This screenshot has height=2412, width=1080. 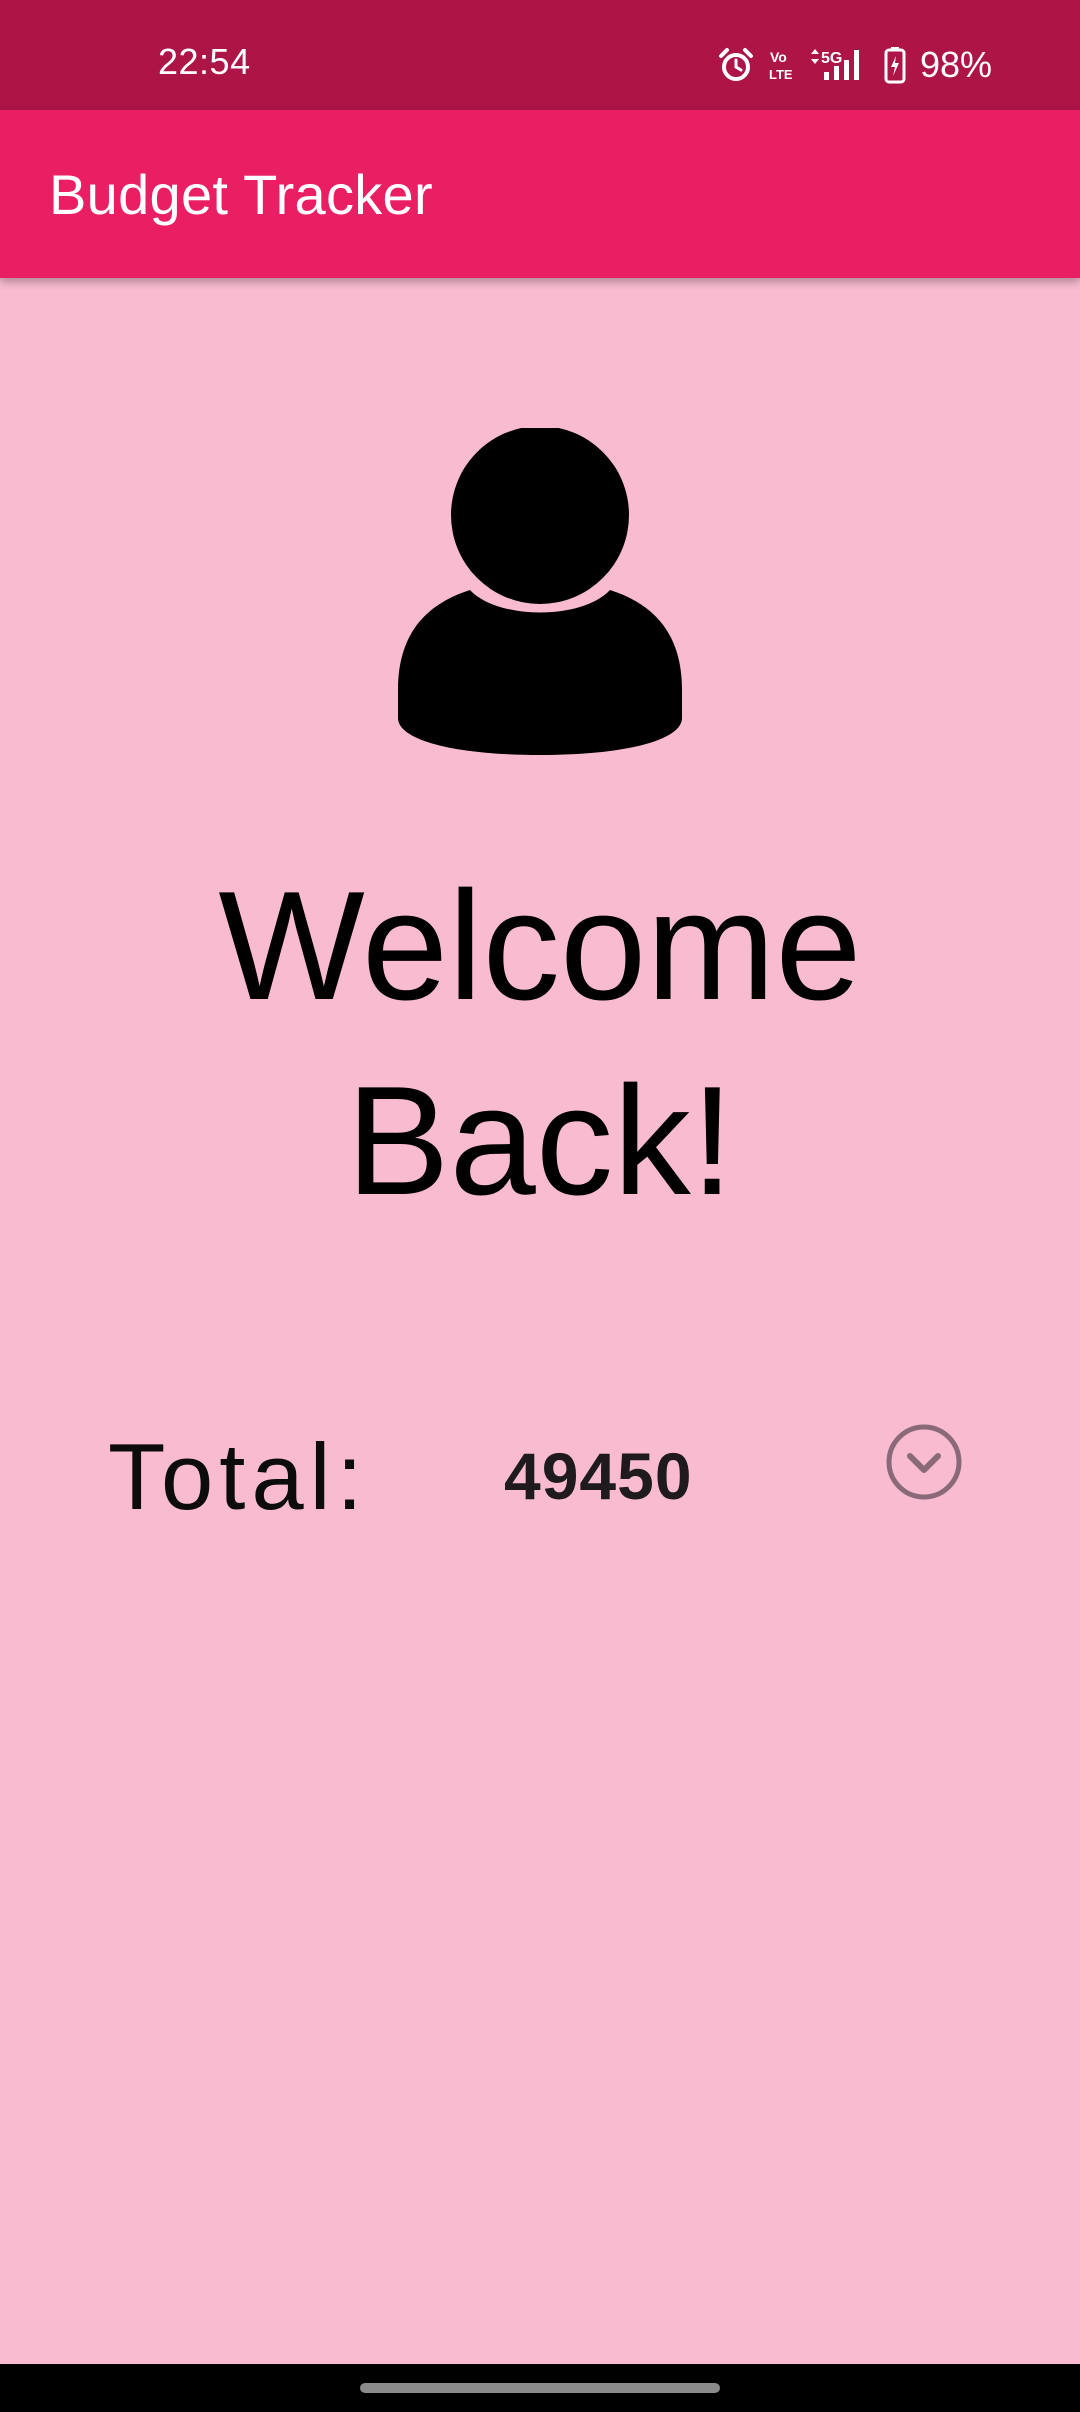 What do you see at coordinates (955, 64) in the screenshot?
I see `battery-percent: 98%` at bounding box center [955, 64].